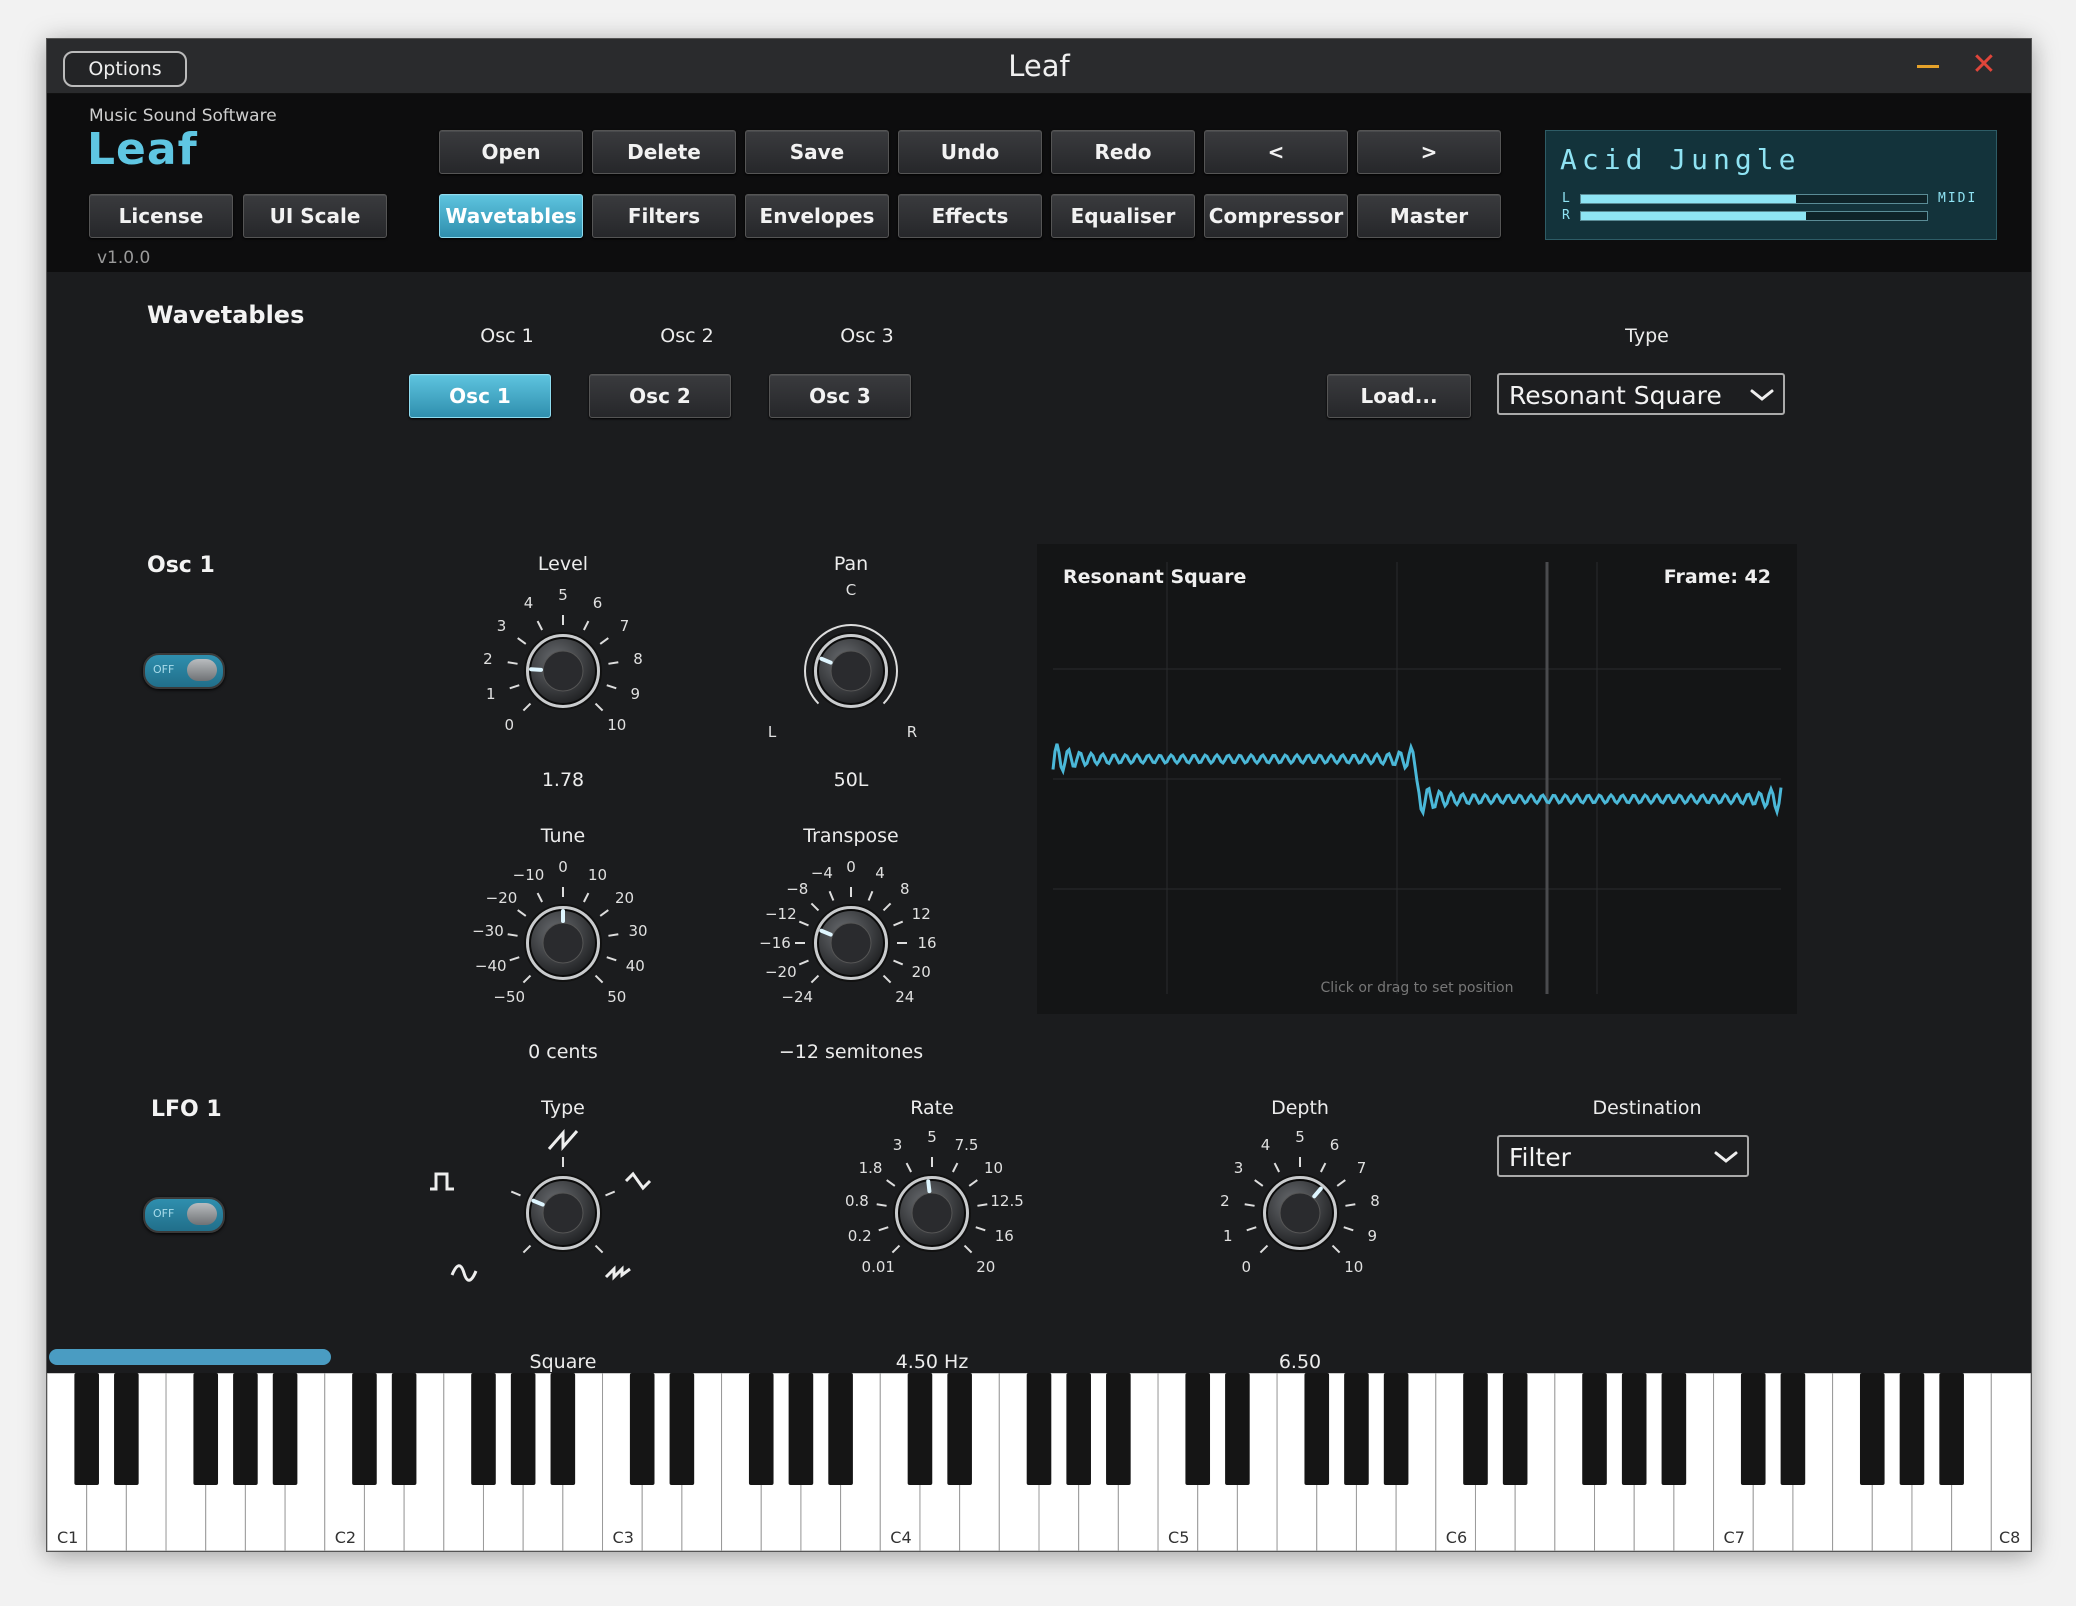  I want to click on wavetable-display-title: Resonant Square, so click(1155, 577).